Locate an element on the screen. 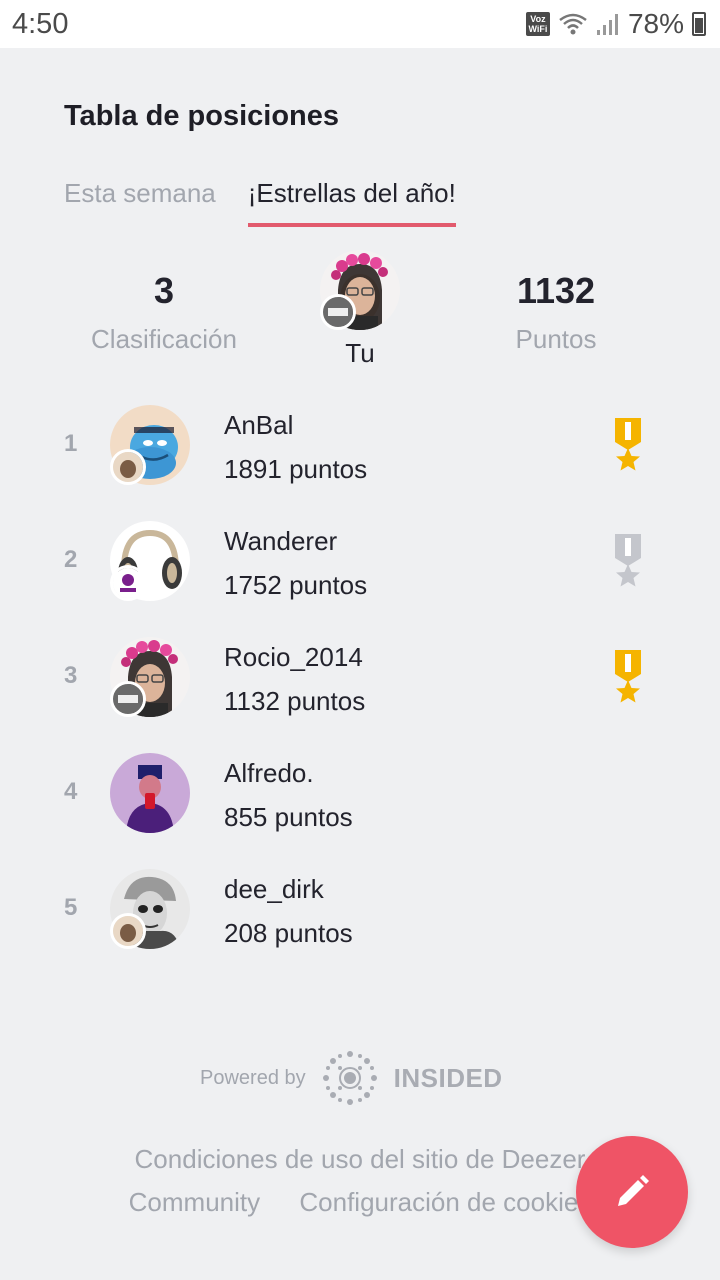 The height and width of the screenshot is (1280, 720). leaderboard-row: 1 AnBal 1891 puntos is located at coordinates (360, 458).